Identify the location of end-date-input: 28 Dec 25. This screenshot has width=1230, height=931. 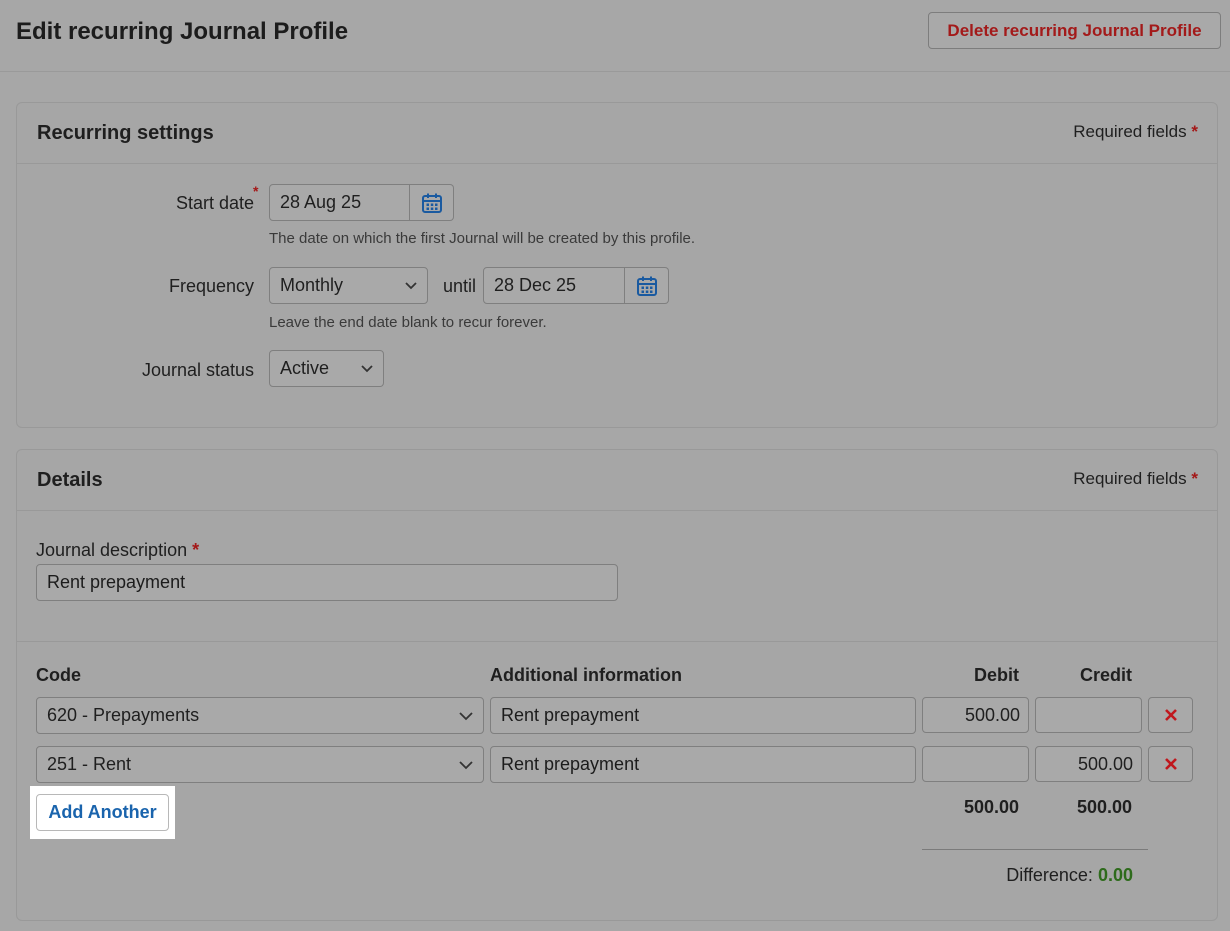
(554, 285).